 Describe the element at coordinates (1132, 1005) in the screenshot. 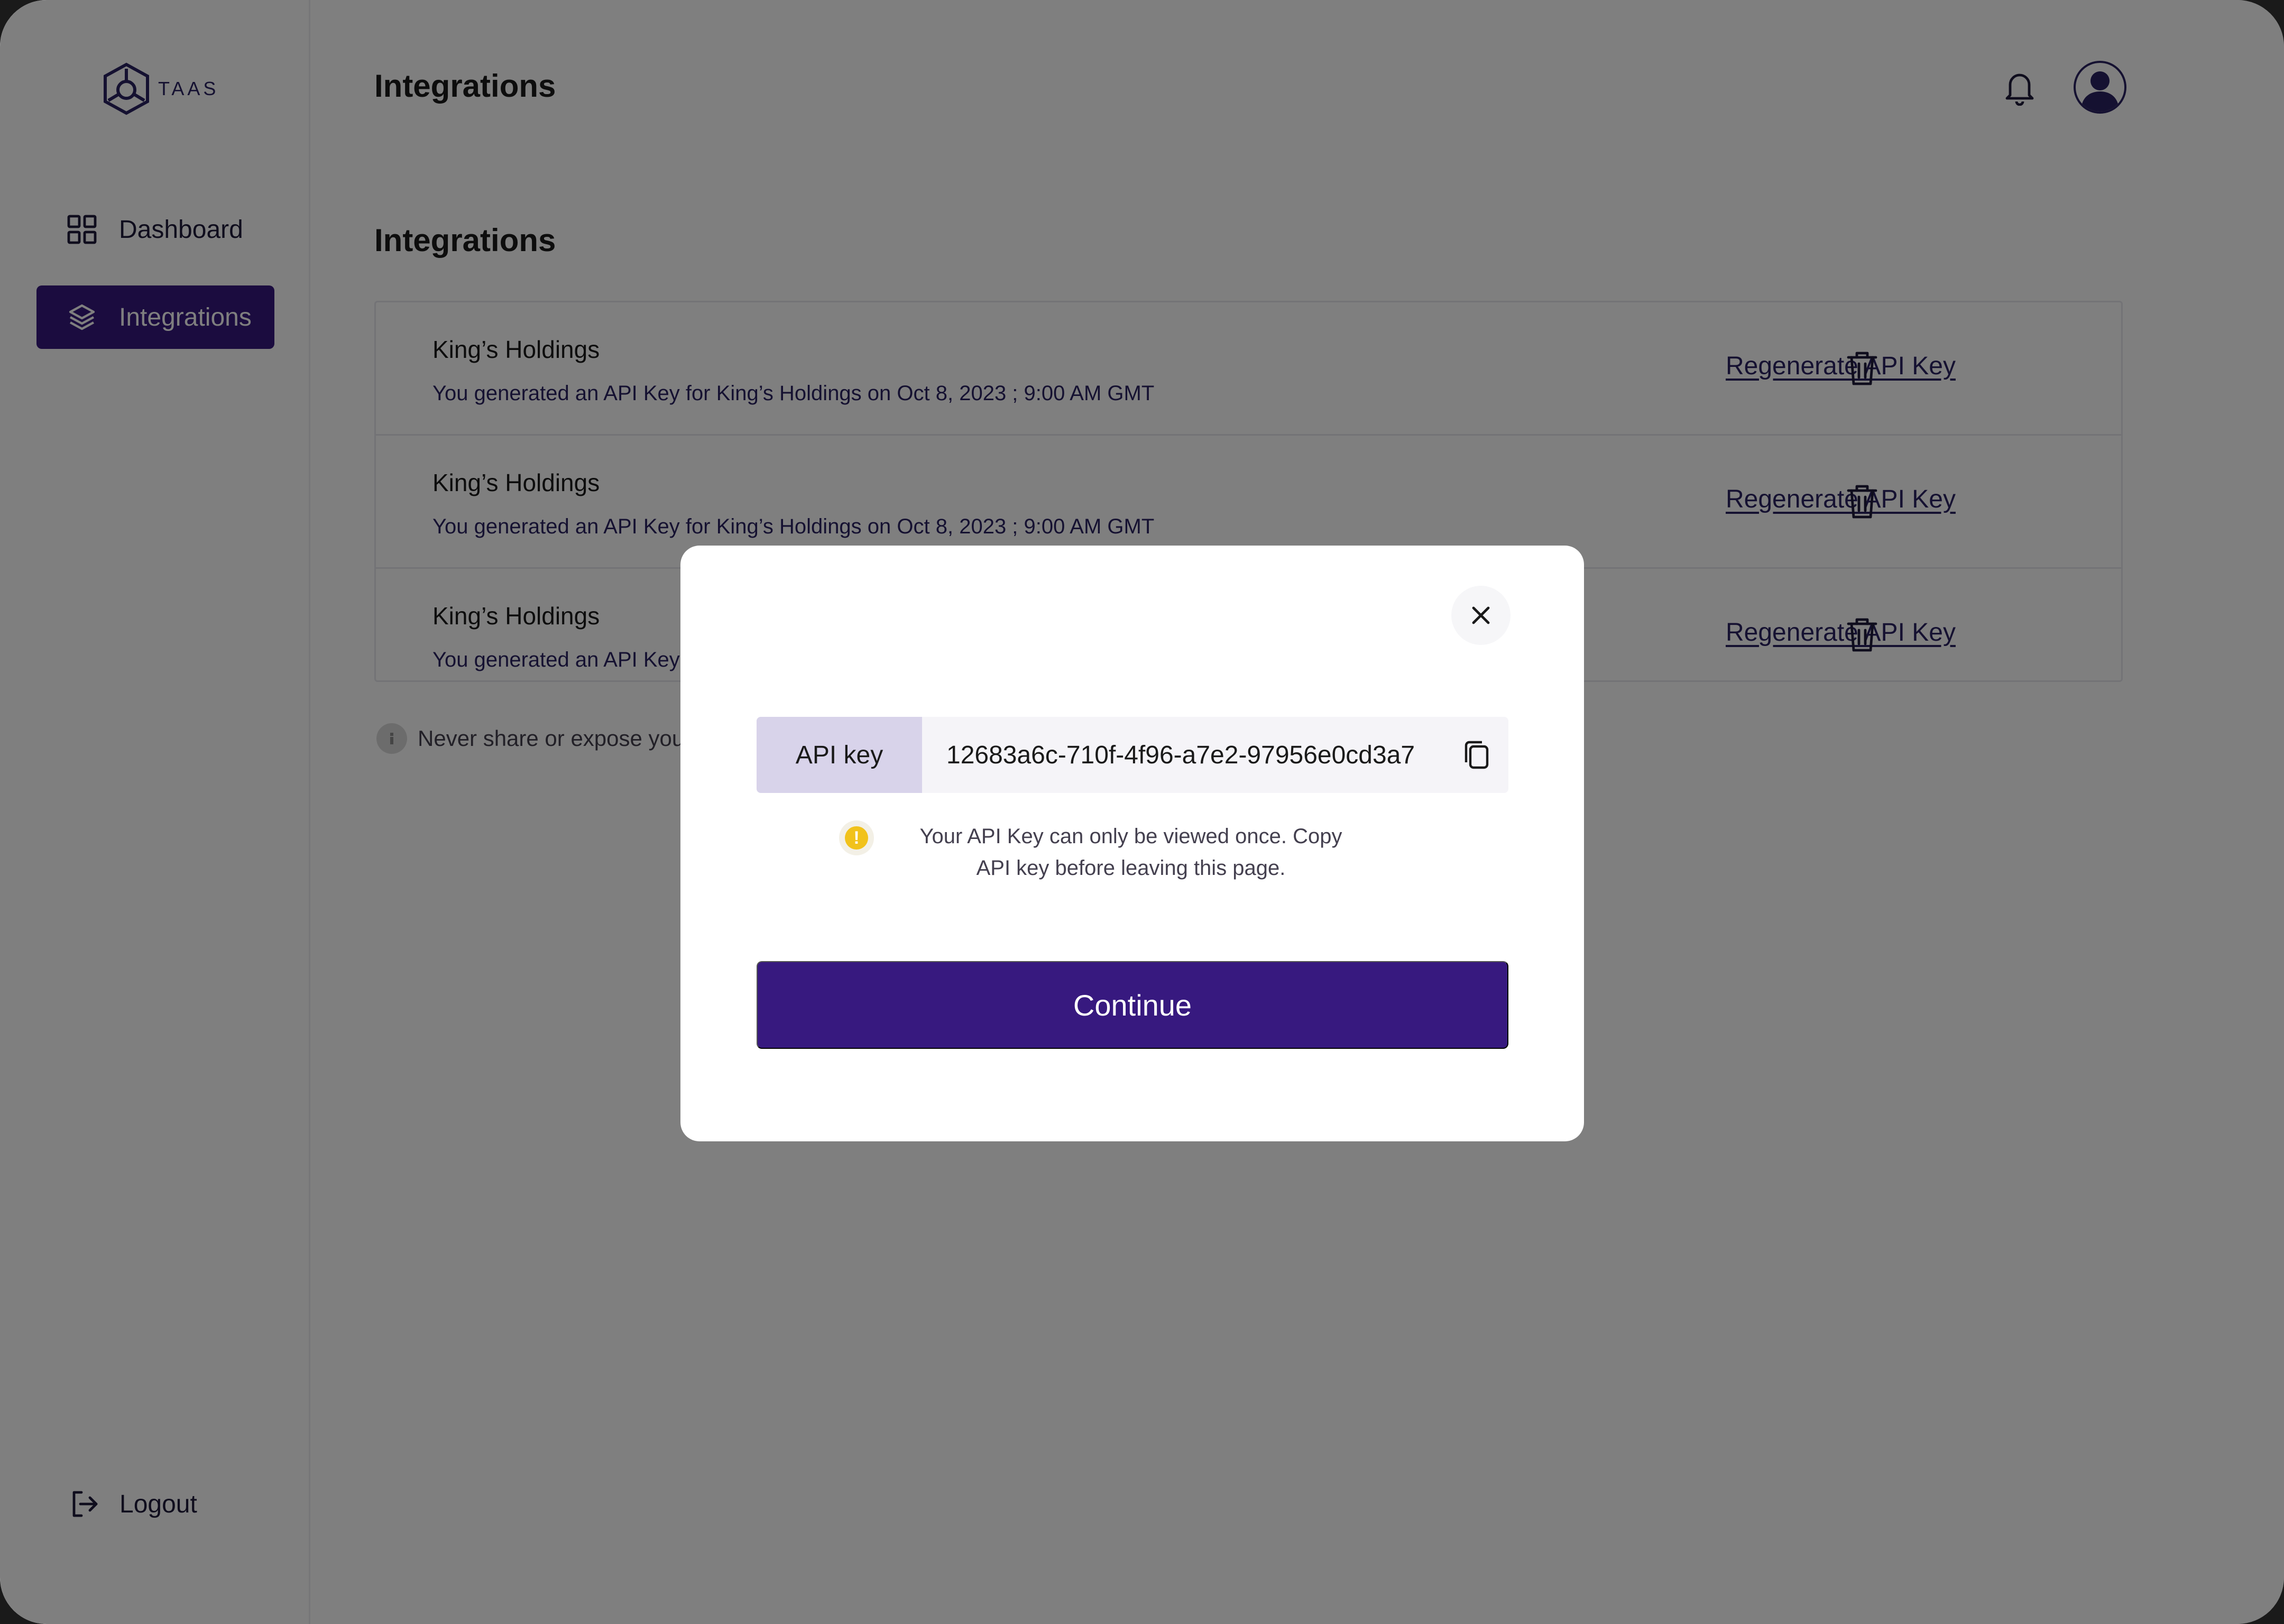

I see `continue-button: Continue` at that location.